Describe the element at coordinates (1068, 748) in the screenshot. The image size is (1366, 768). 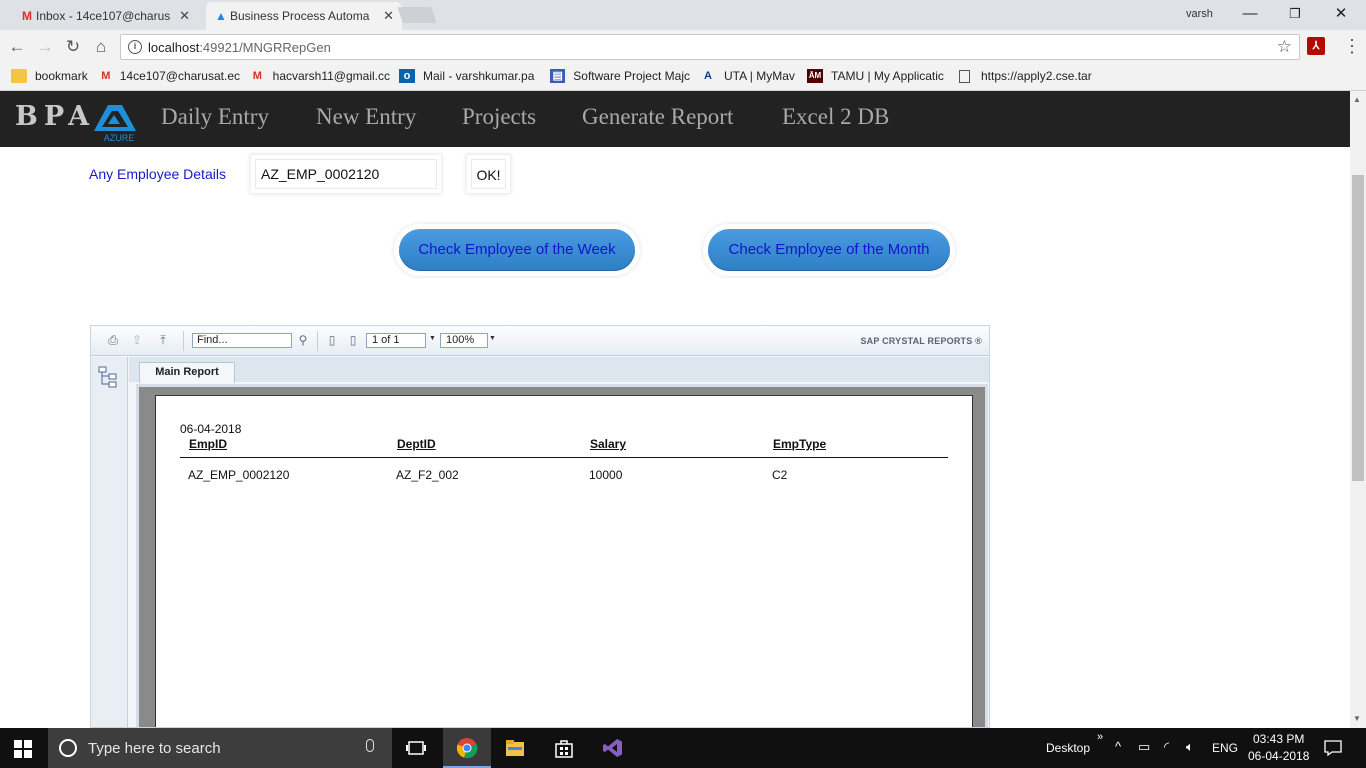
I see `desktop-toolbar-label: Desktop` at that location.